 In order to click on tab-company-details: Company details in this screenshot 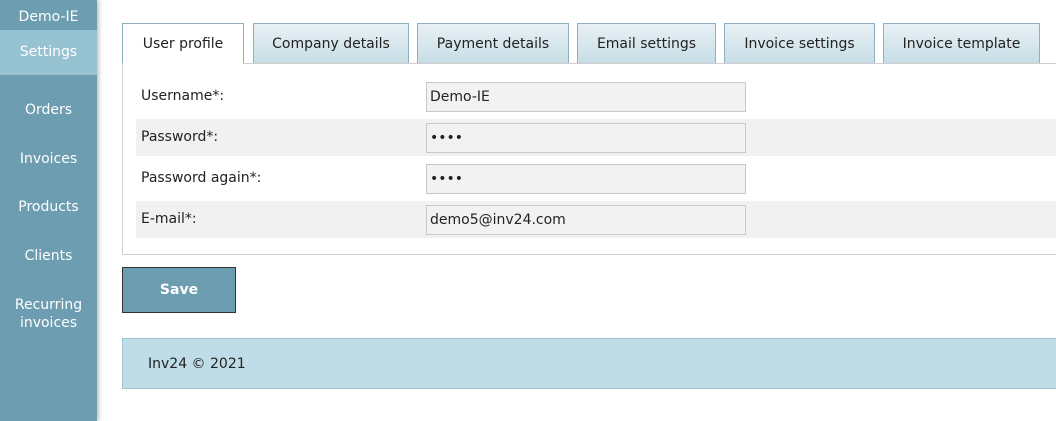, I will do `click(331, 43)`.